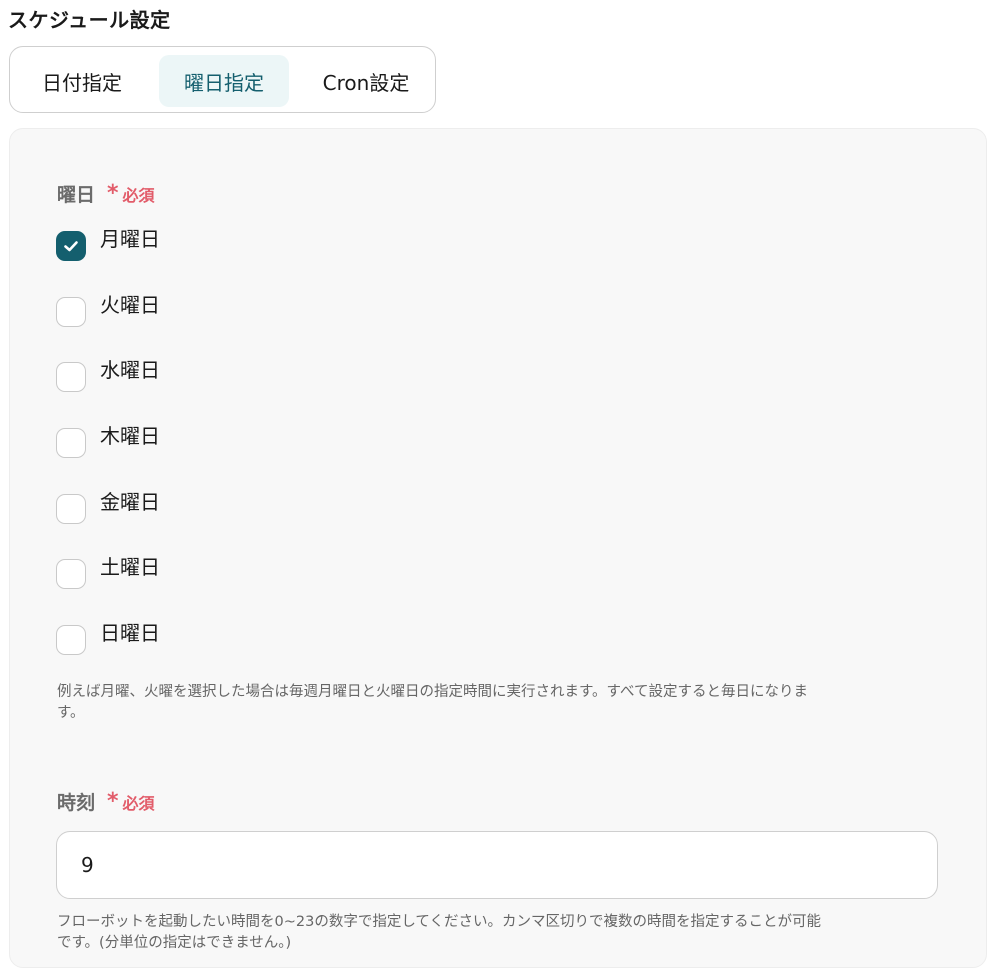 The height and width of the screenshot is (968, 995). Describe the element at coordinates (106, 193) in the screenshot. I see `weekday-field-label: 曜日 * 必須` at that location.